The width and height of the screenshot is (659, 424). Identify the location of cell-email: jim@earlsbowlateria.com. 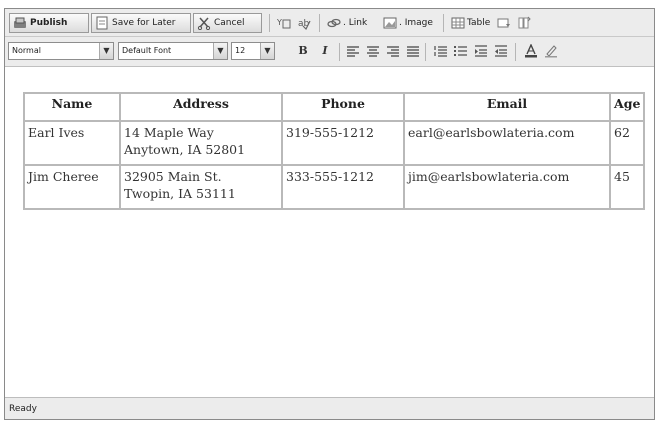
(507, 187).